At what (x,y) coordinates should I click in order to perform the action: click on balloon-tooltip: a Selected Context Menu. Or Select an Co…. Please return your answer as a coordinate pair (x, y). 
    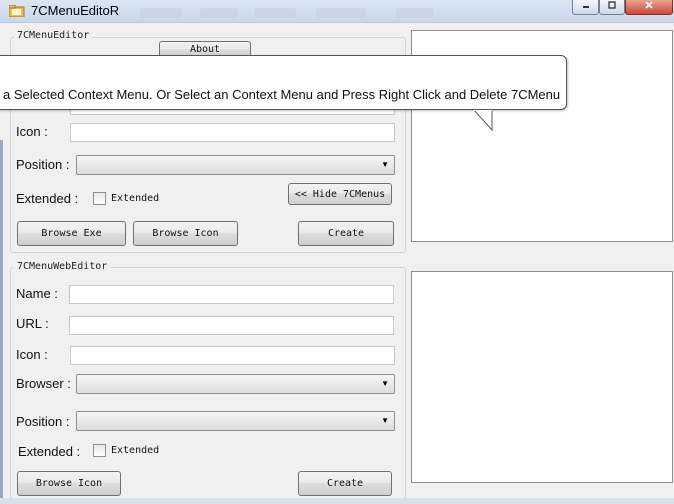
    Looking at the image, I should click on (283, 82).